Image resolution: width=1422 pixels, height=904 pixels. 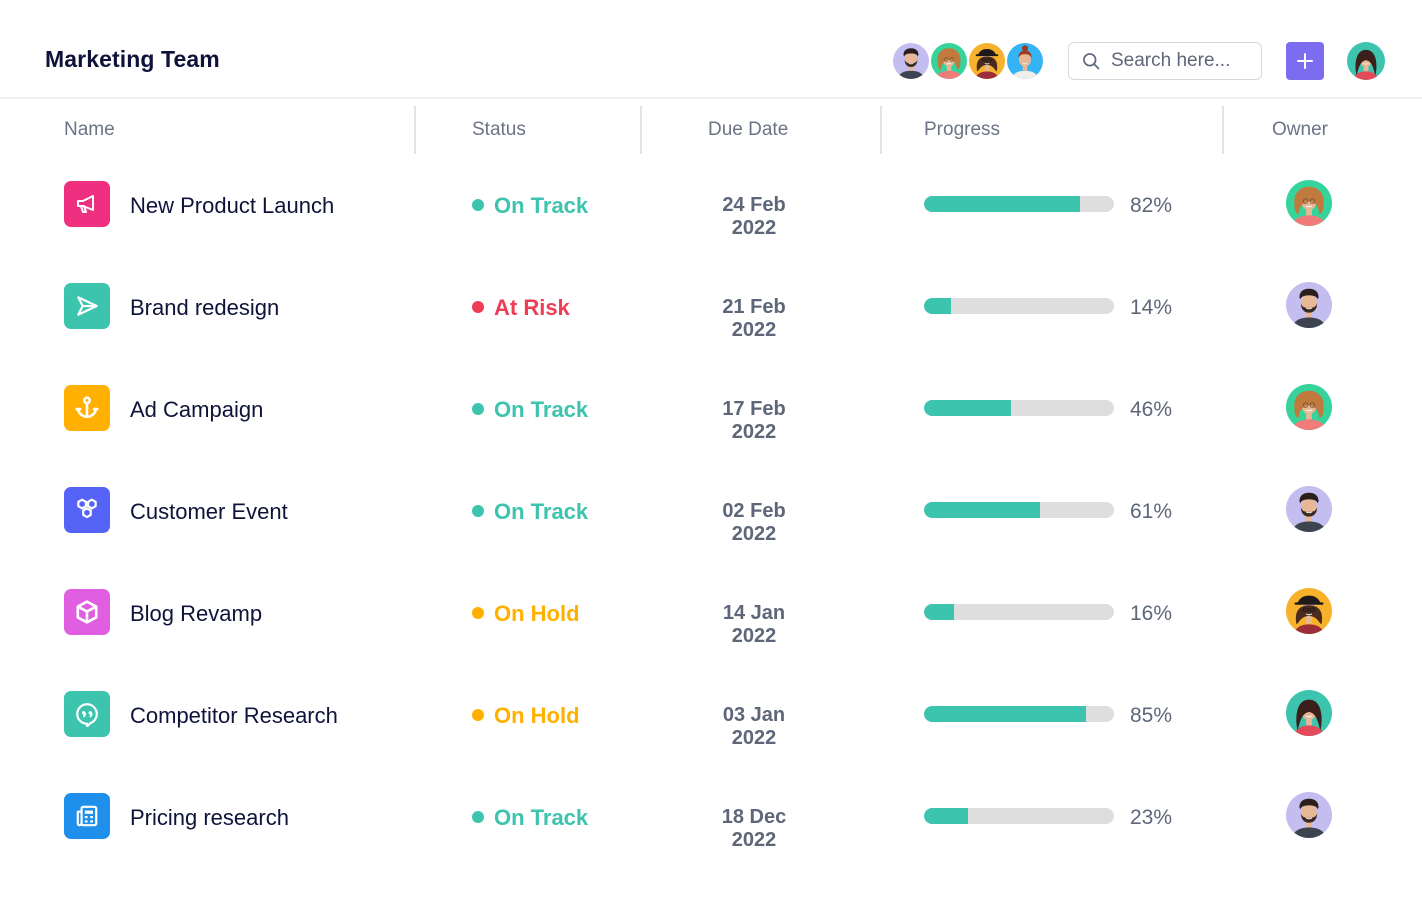 I want to click on due-date: 24 Feb 2022, so click(x=754, y=216).